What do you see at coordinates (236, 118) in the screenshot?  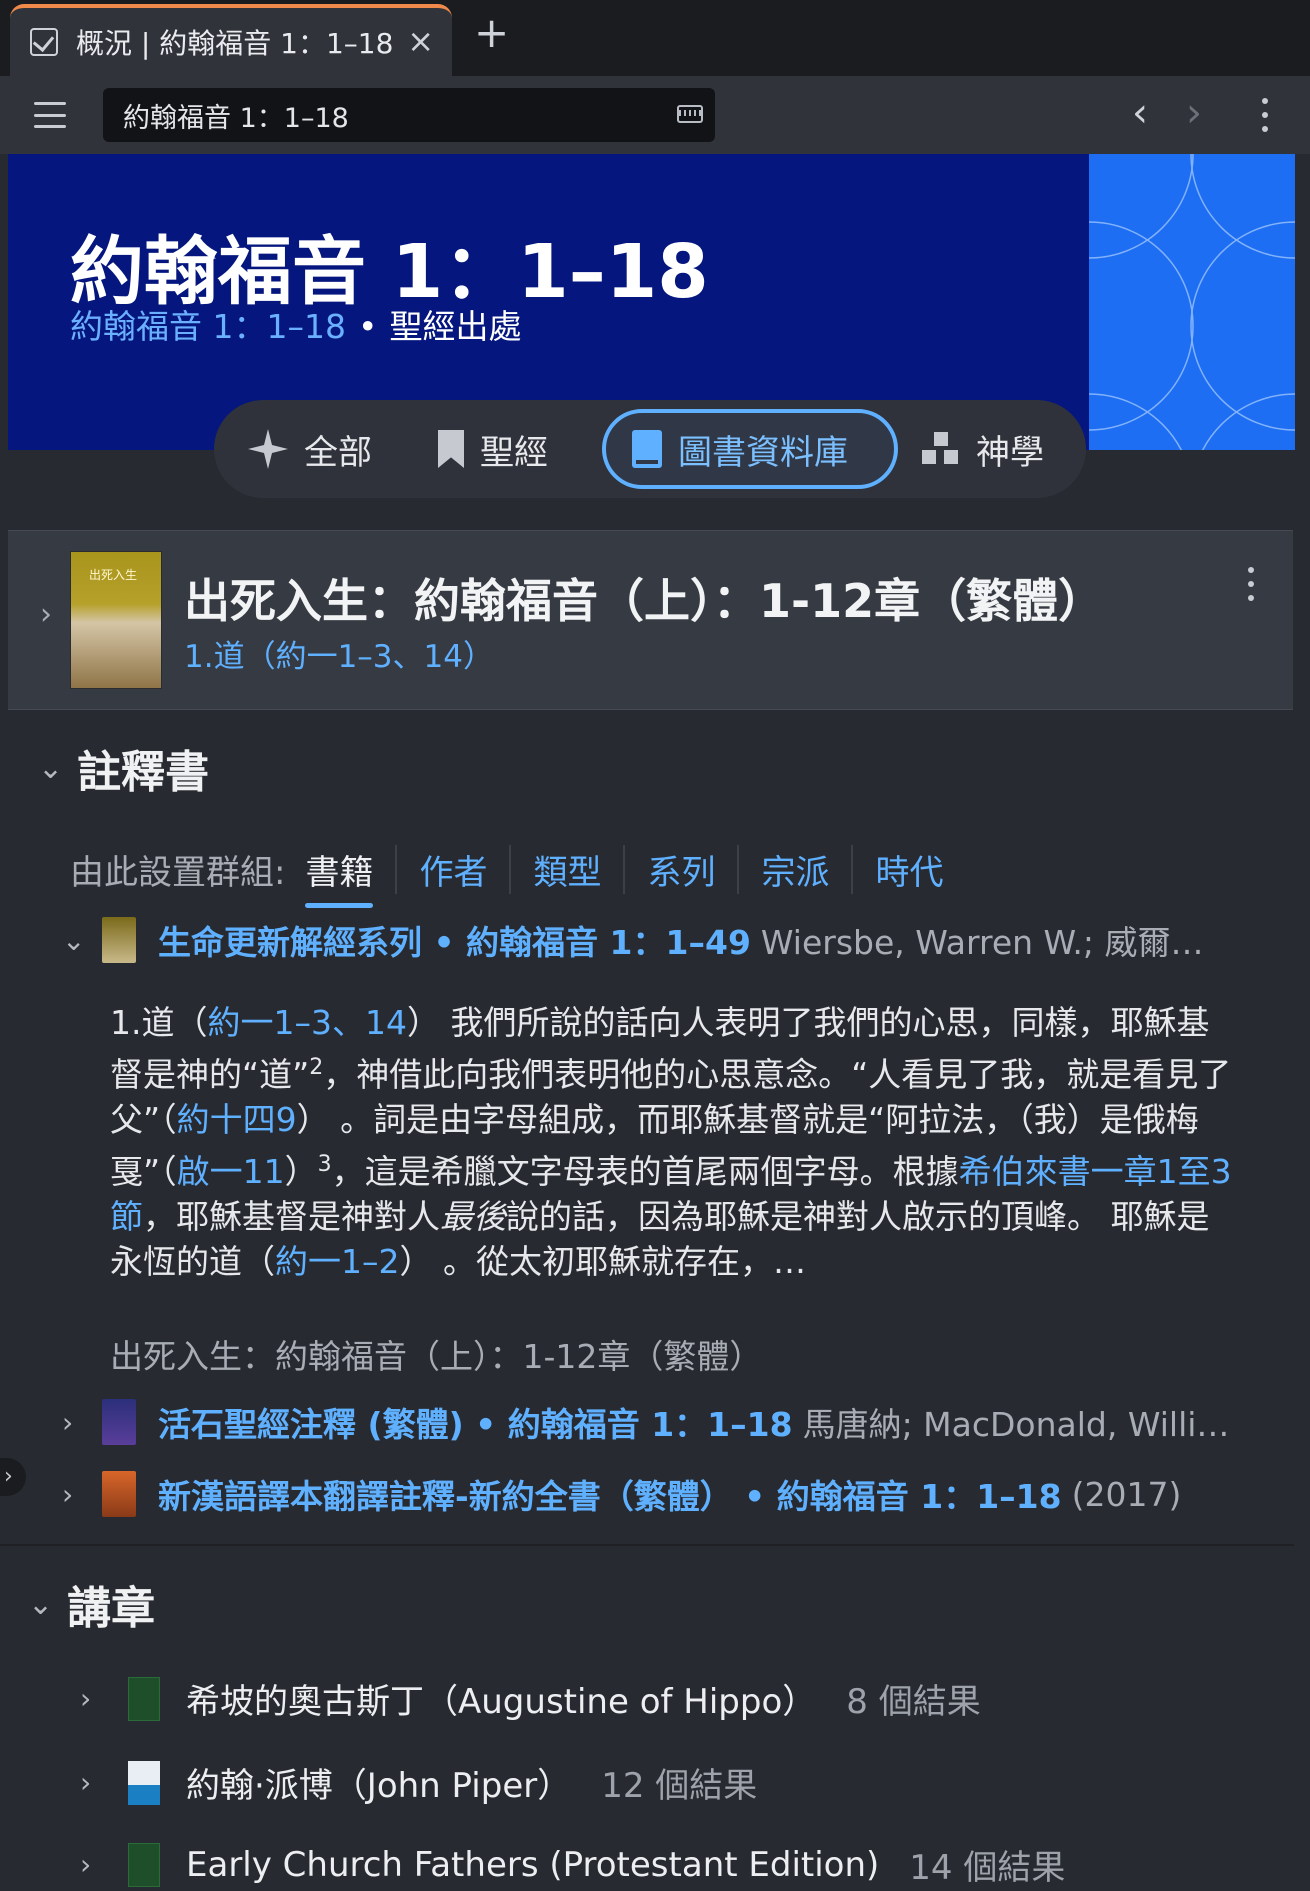 I see `search-value: 約翰福音 1：1–18` at bounding box center [236, 118].